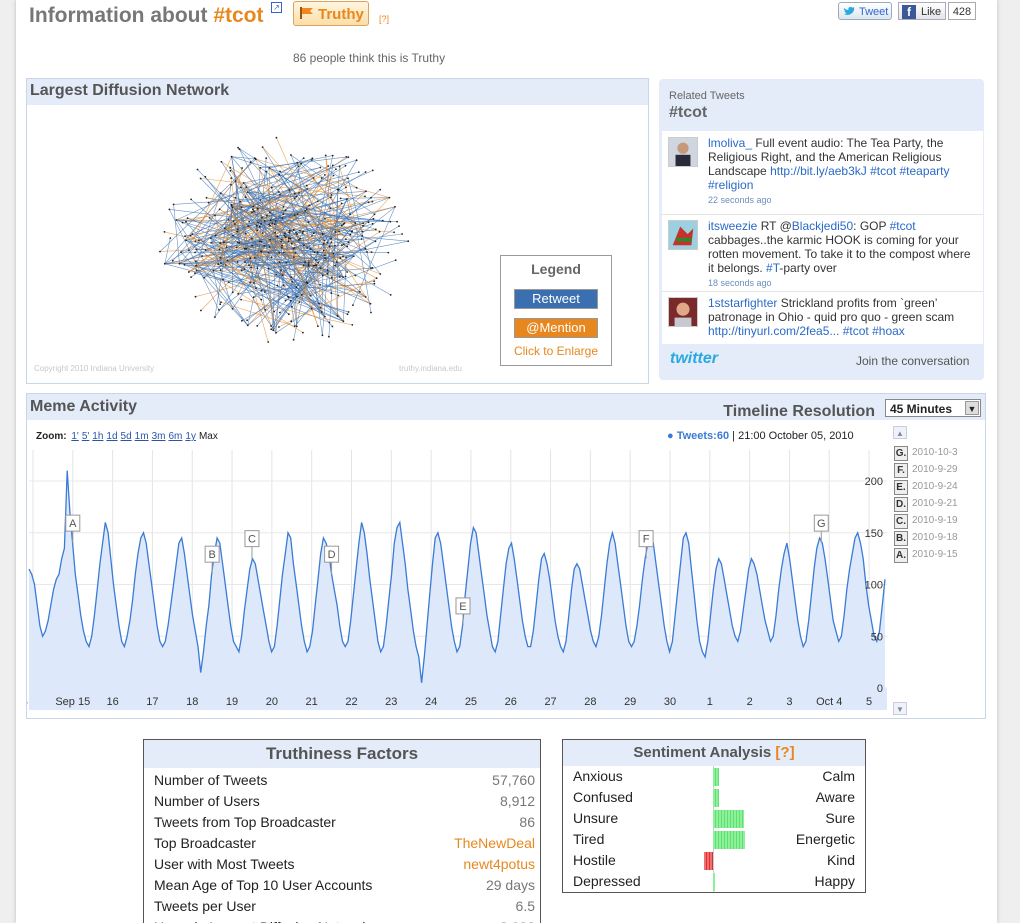 The height and width of the screenshot is (923, 1020). I want to click on sentiment-row: Anxious Calm, so click(714, 776).